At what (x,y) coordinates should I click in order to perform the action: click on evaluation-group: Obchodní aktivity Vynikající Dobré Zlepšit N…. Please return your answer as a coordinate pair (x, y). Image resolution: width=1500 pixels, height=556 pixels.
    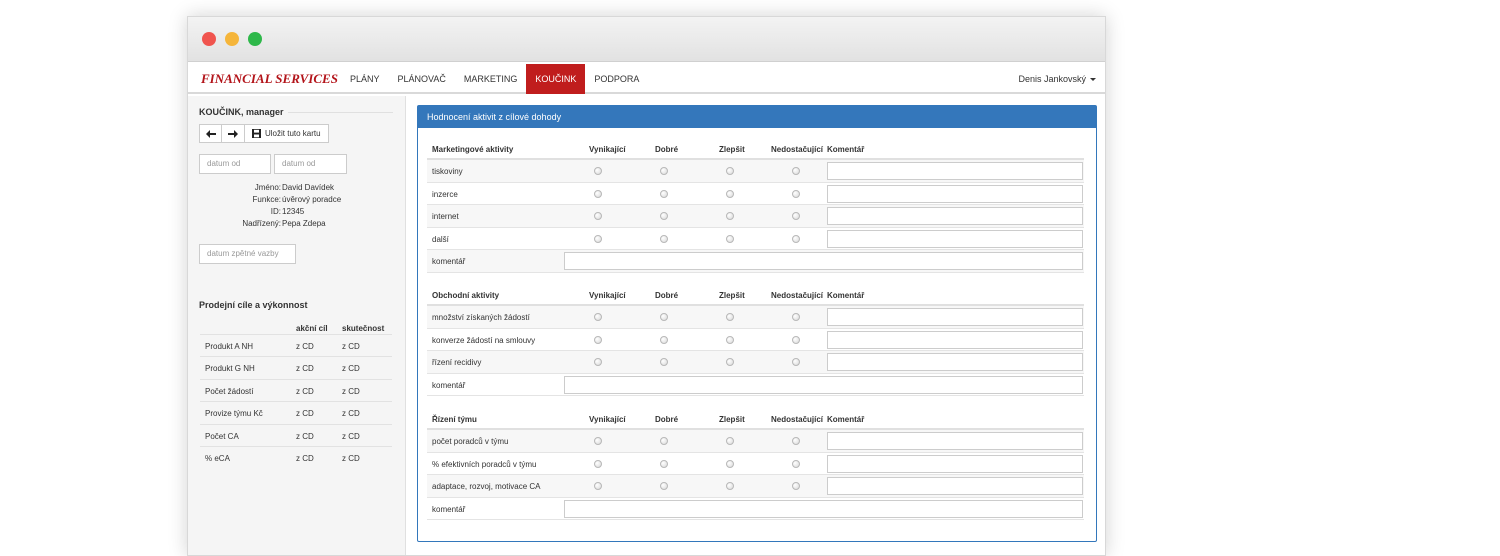
    Looking at the image, I should click on (755, 340).